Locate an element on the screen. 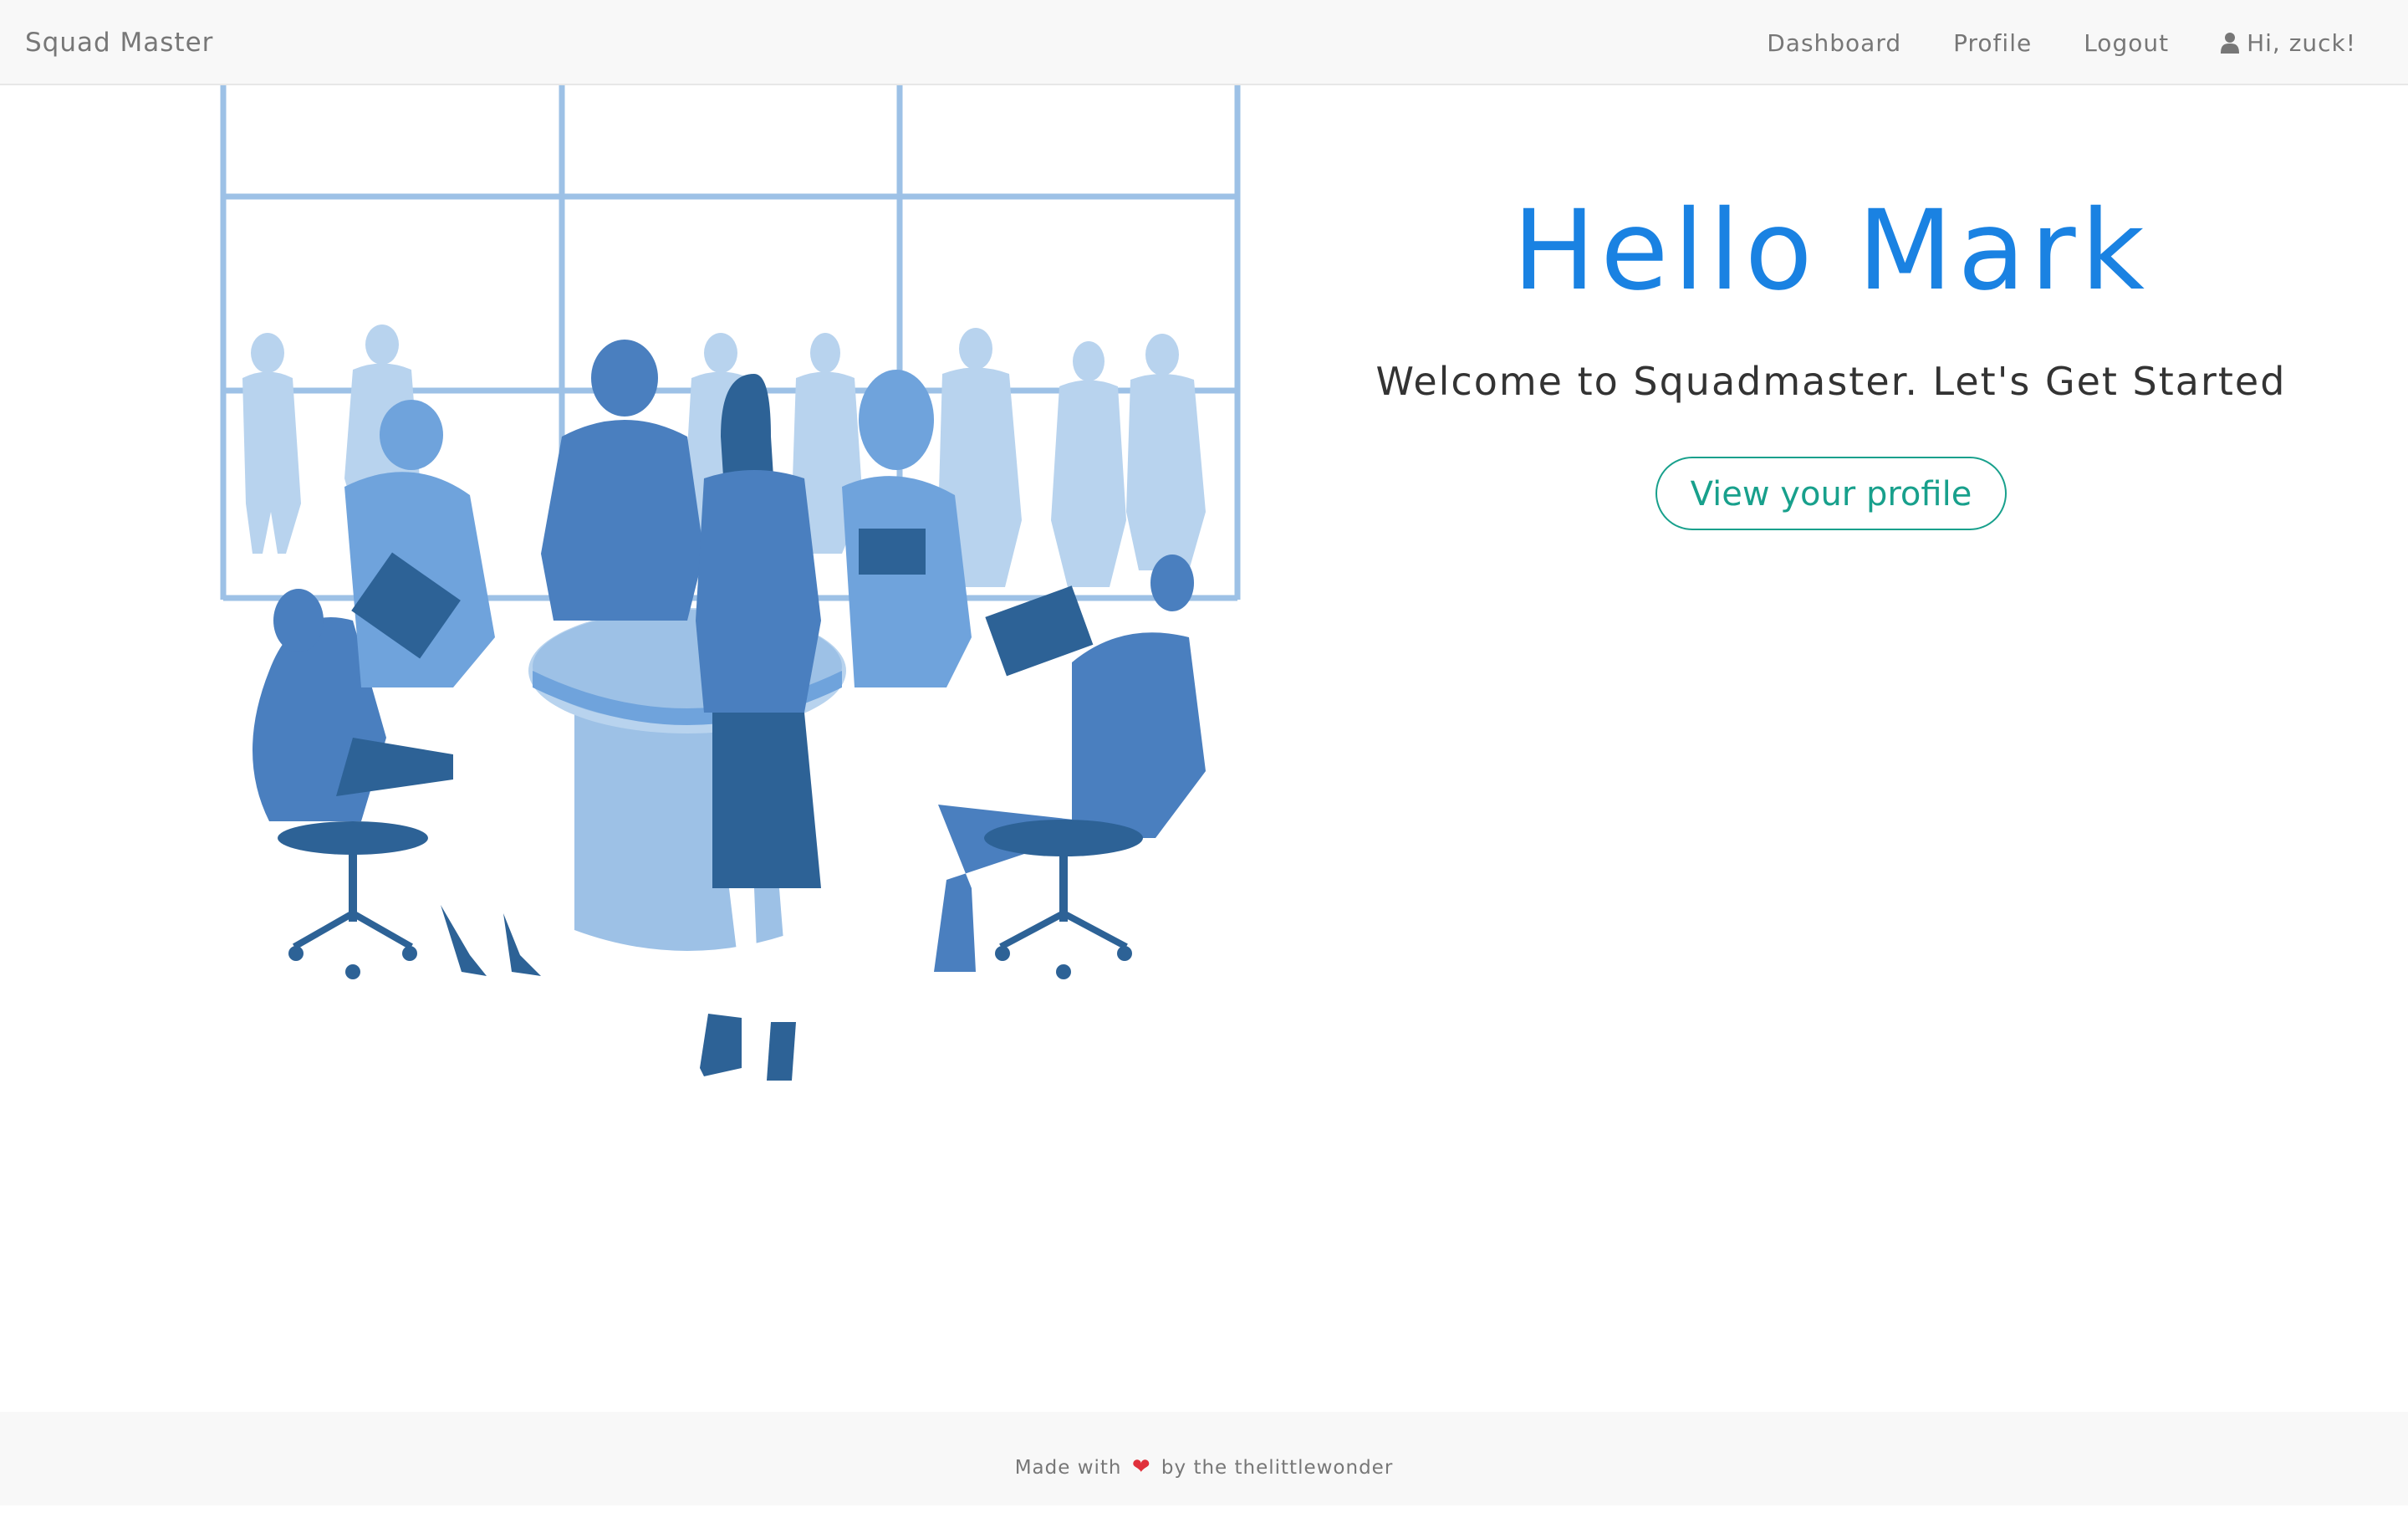 The height and width of the screenshot is (1523, 2408). nav-links: Dashboard Profile Logout Hi, zuck! is located at coordinates (2036, 42).